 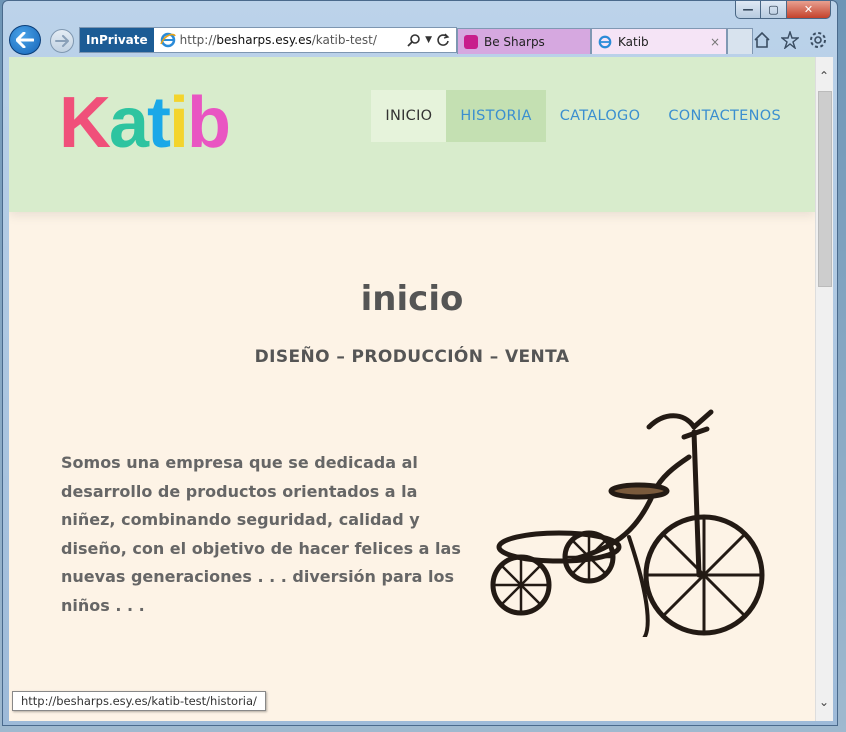 I want to click on main-menu: INICIO HISTORIA CATALOGO CONTACTENOS, so click(x=583, y=116).